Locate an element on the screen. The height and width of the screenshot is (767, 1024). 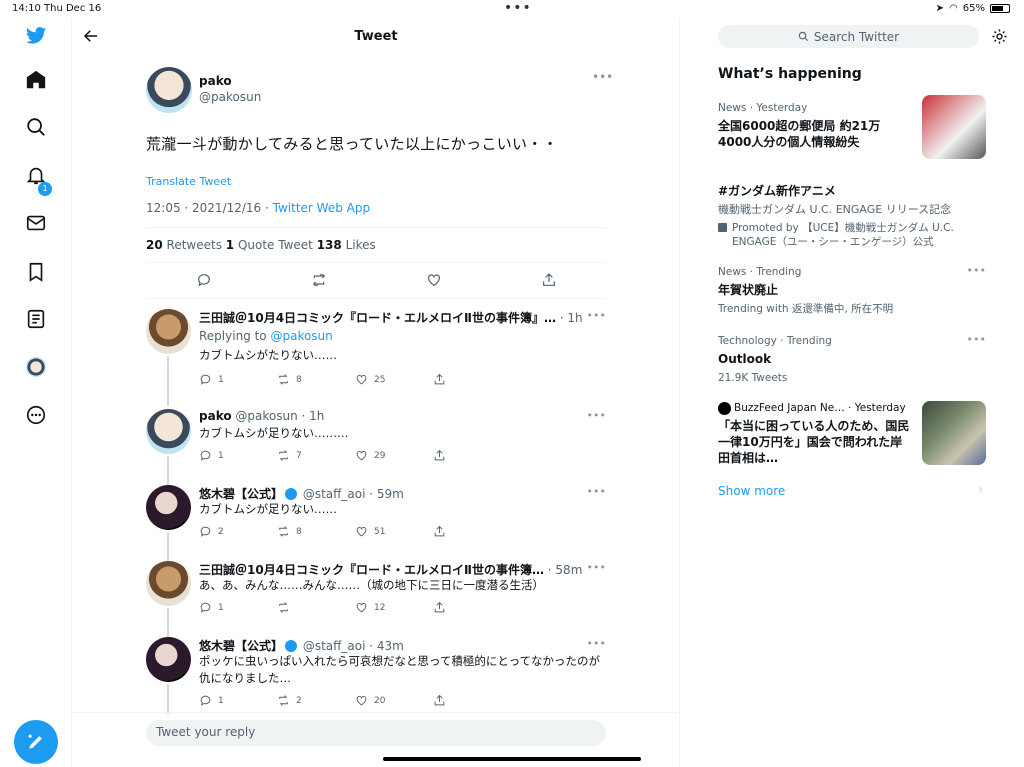
quote-count: 1 is located at coordinates (230, 245).